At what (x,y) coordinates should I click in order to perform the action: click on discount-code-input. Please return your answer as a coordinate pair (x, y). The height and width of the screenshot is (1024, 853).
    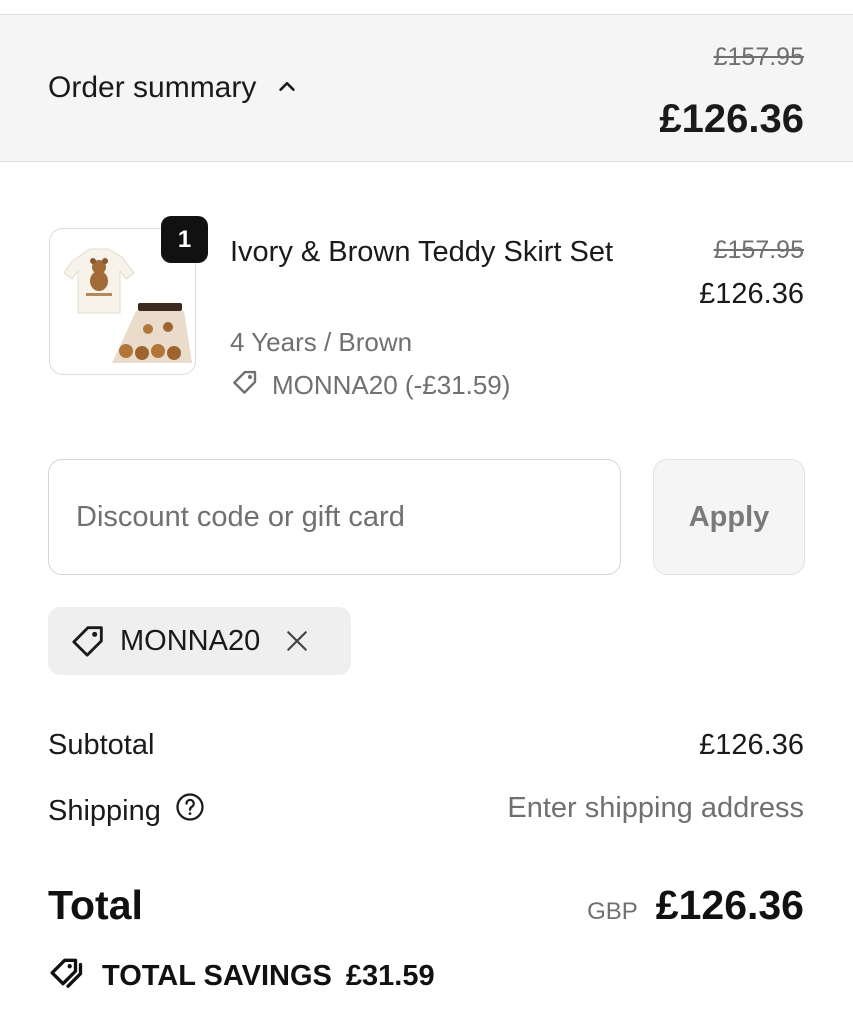
    Looking at the image, I should click on (334, 517).